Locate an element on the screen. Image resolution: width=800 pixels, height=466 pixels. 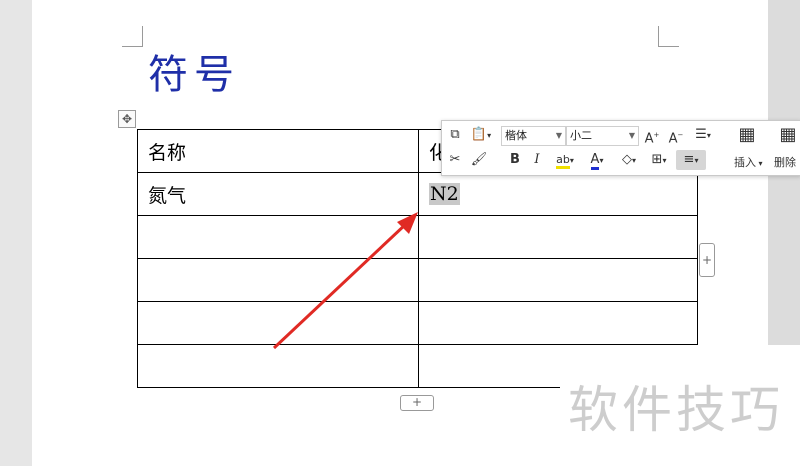
cut-icon: ✂ is located at coordinates (455, 160).